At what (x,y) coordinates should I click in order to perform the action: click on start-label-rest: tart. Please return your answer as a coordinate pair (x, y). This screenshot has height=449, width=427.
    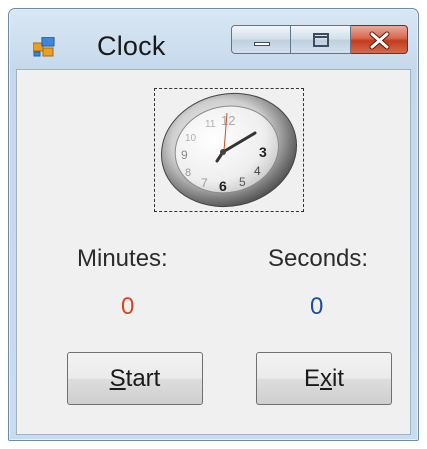
    Looking at the image, I should click on (143, 378).